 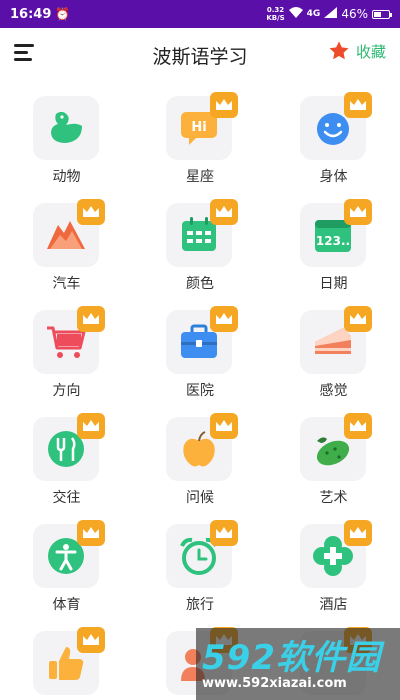 What do you see at coordinates (31, 14) in the screenshot?
I see `status-time: 16:49` at bounding box center [31, 14].